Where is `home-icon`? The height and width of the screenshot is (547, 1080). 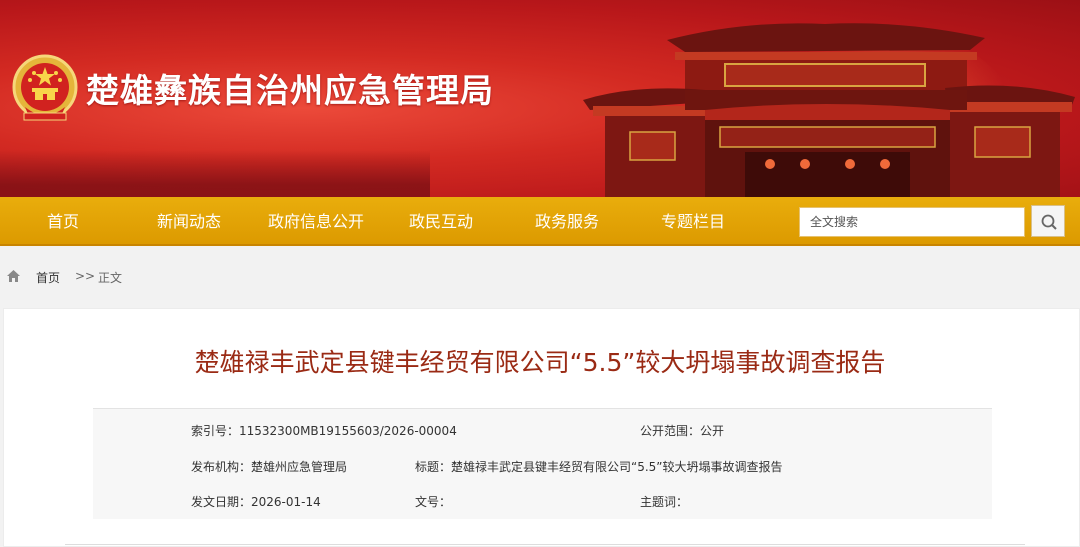
home-icon is located at coordinates (13, 276).